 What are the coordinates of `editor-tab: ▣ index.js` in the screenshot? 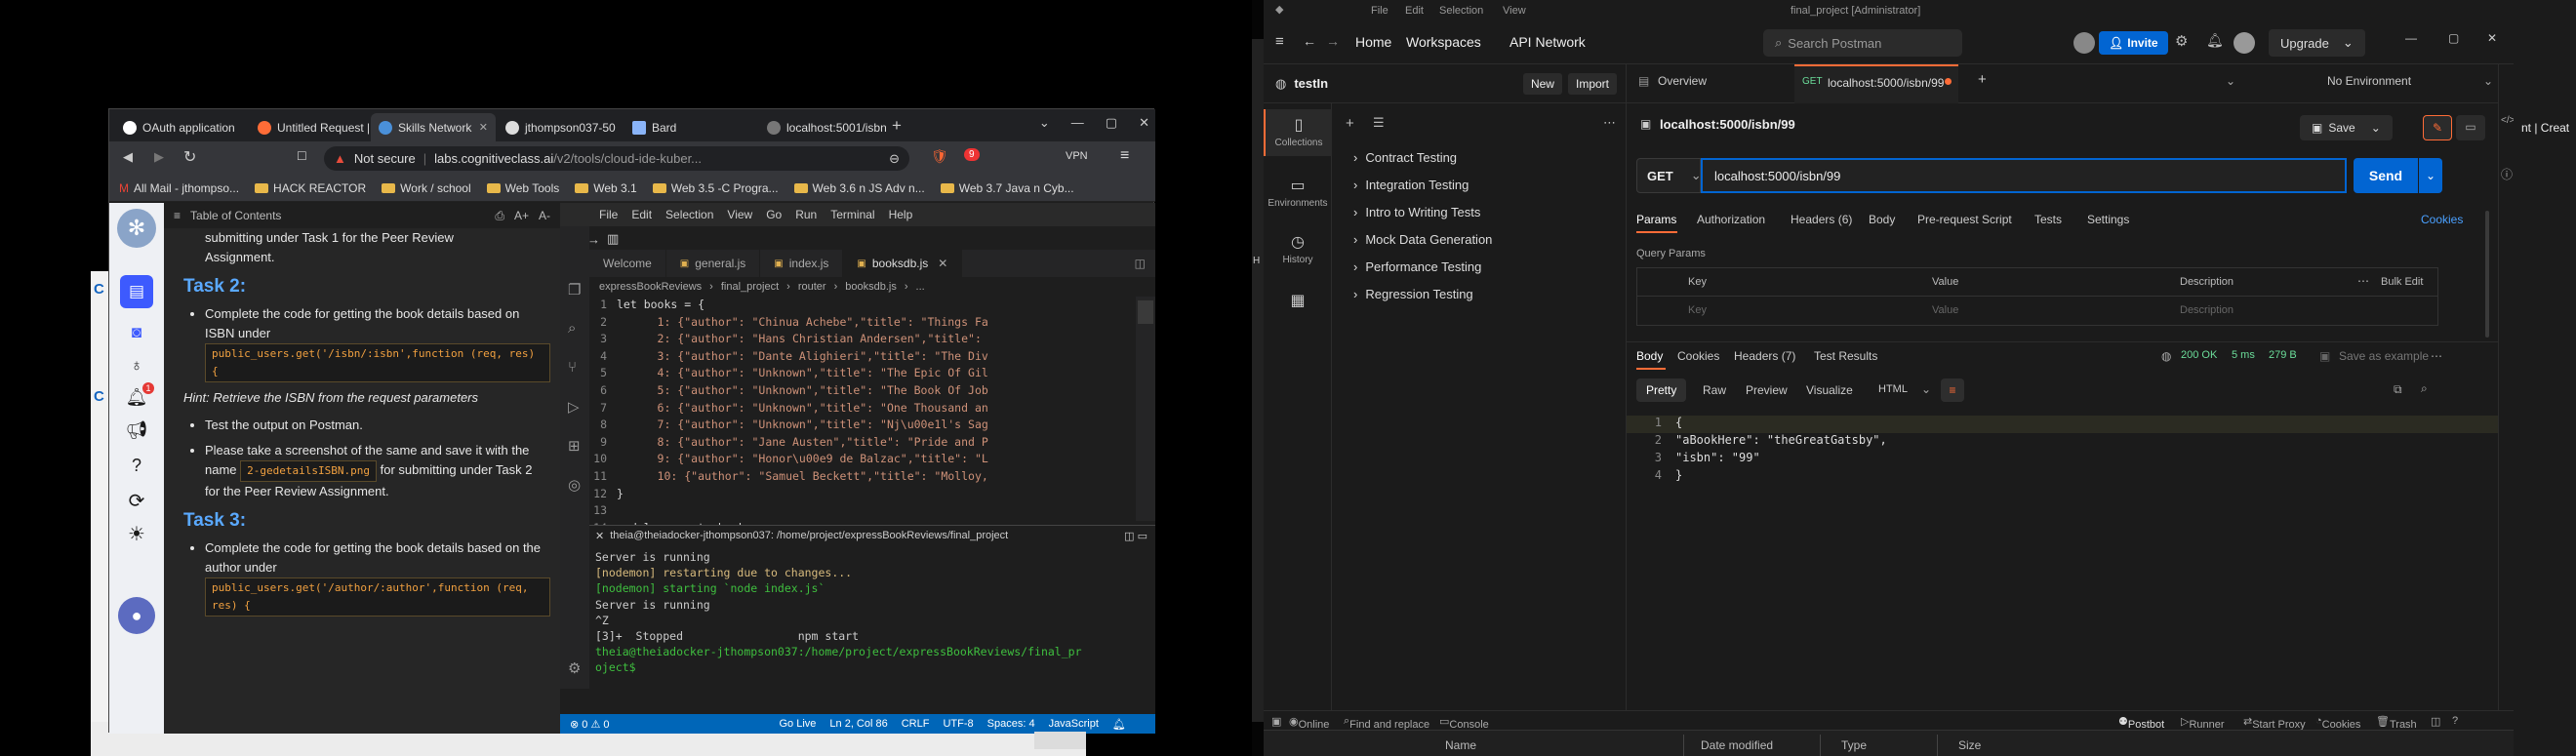 It's located at (802, 263).